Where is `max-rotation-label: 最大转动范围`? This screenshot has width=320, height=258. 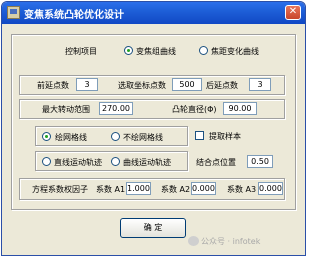 max-rotation-label: 最大转动范围 is located at coordinates (66, 109).